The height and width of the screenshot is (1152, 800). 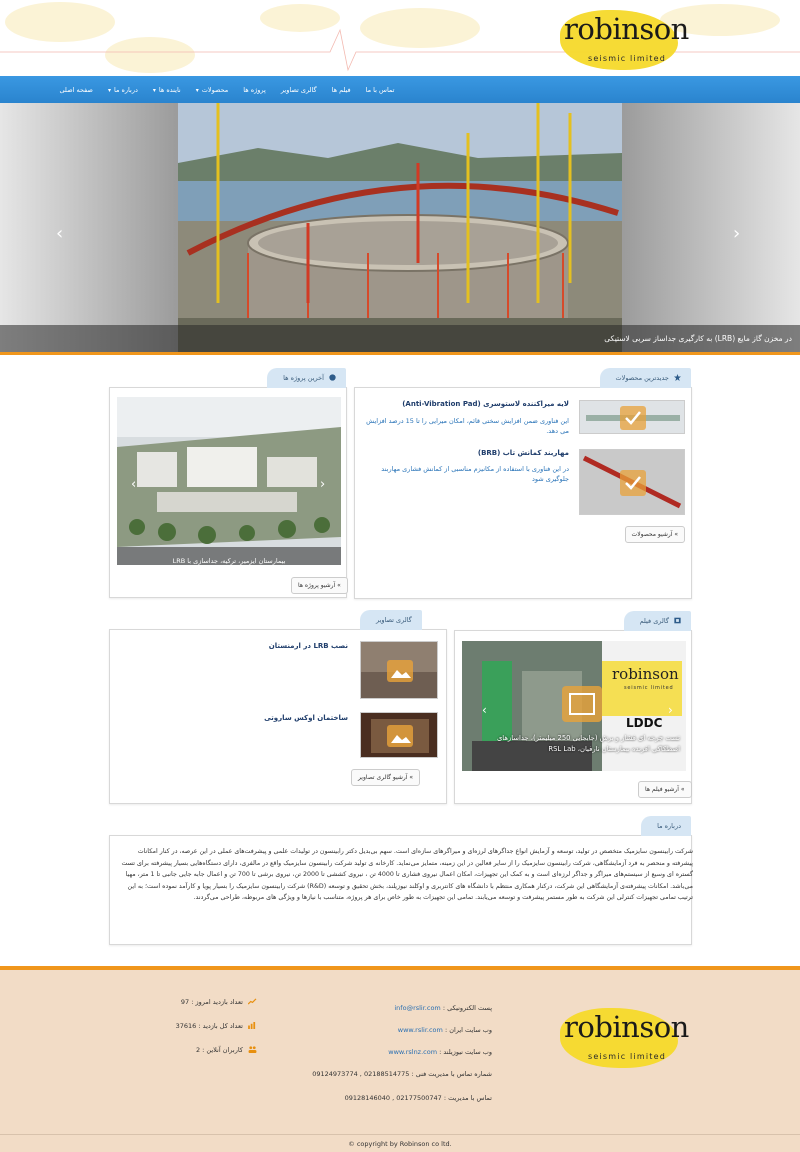 What do you see at coordinates (252, 1025) in the screenshot?
I see `bar-chart-icon` at bounding box center [252, 1025].